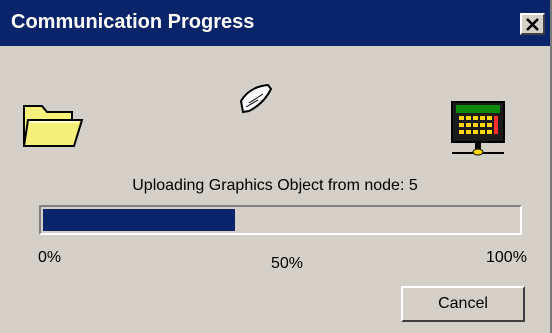  What do you see at coordinates (275, 185) in the screenshot?
I see `status-message: Uploading Graphics Object from node: 5` at bounding box center [275, 185].